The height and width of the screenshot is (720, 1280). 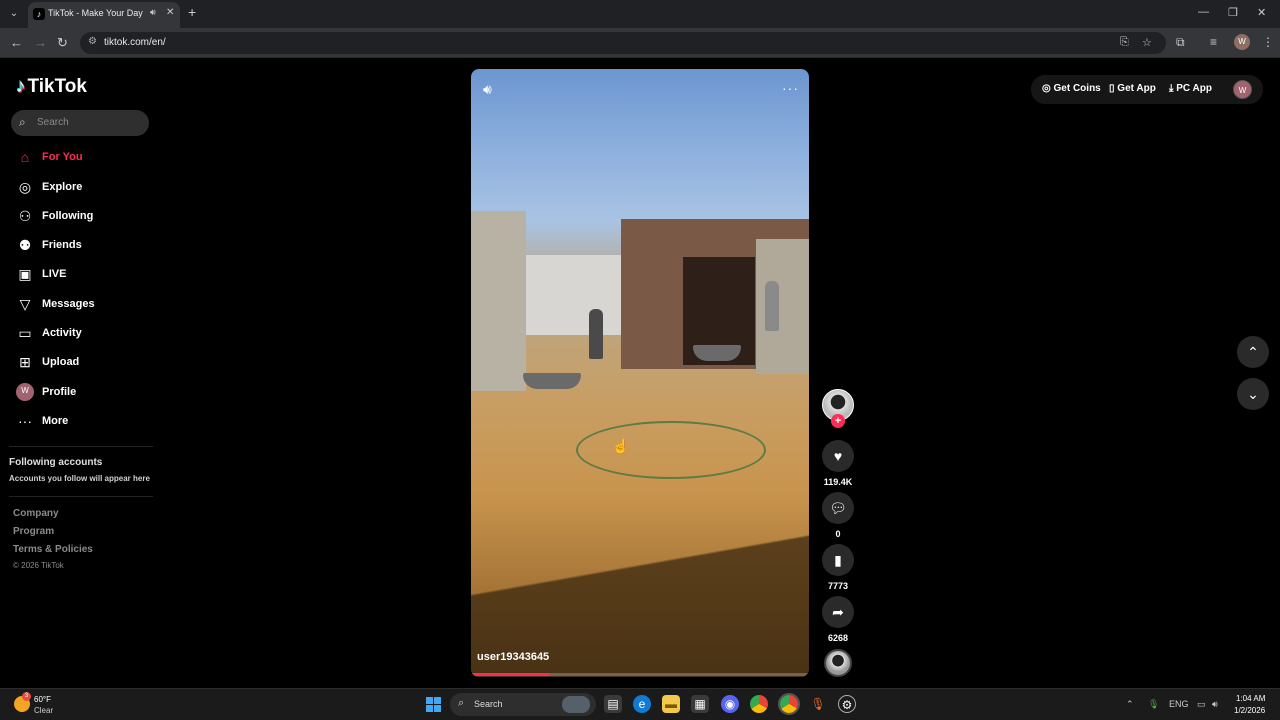 I want to click on search-input: ⌕ Search, so click(x=80, y=123).